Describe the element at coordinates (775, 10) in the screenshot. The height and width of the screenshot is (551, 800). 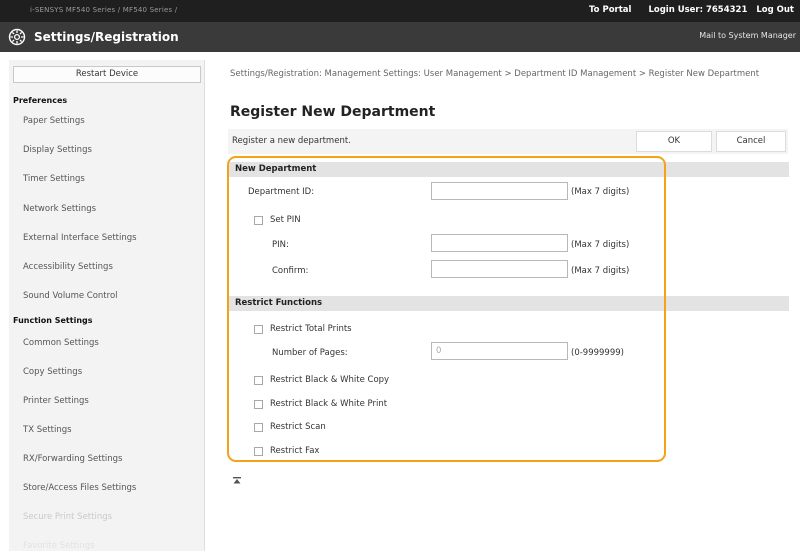
I see `logout-link: Log Out` at that location.